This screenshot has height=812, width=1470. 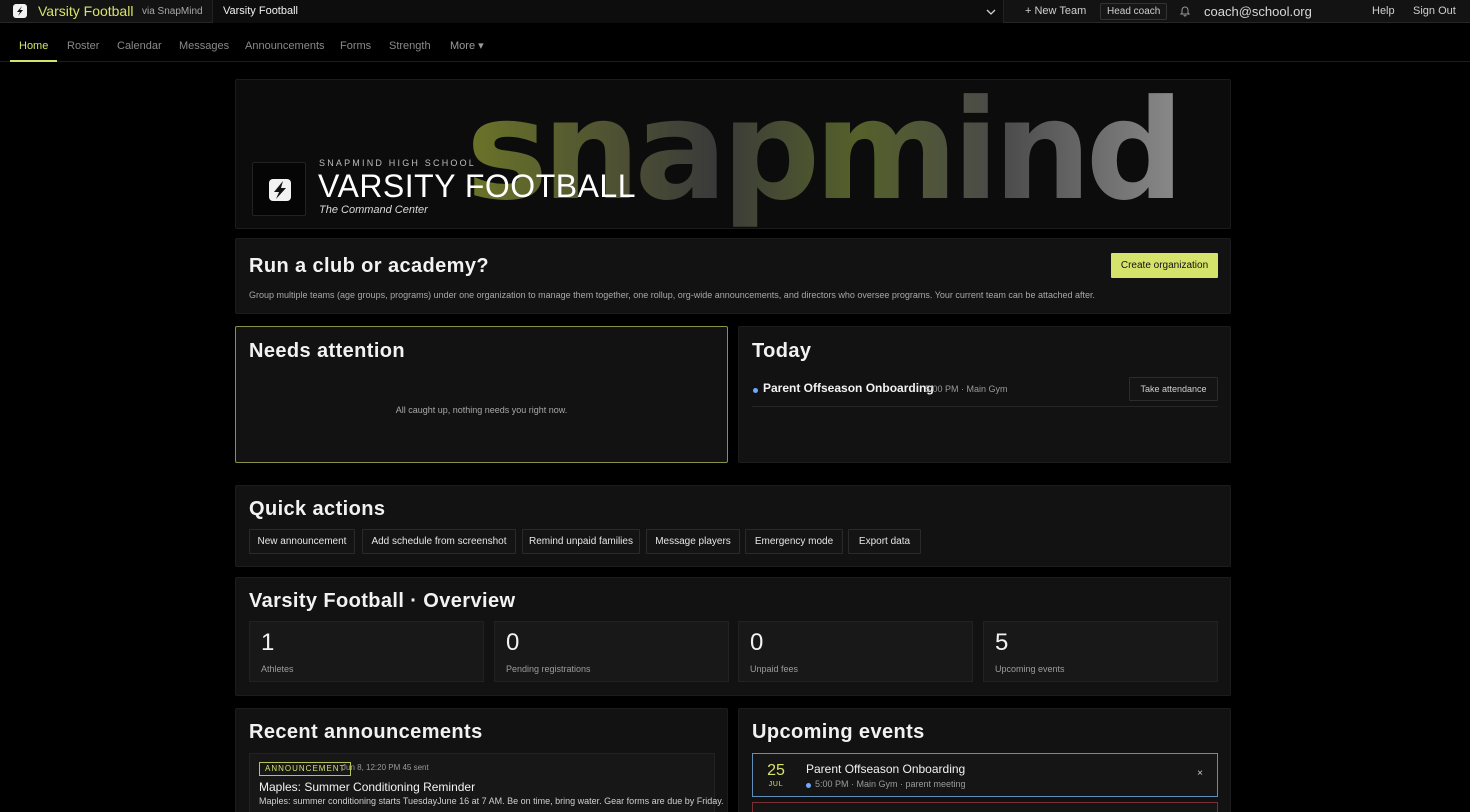 What do you see at coordinates (83, 46) in the screenshot?
I see `tab-roster: Roster` at bounding box center [83, 46].